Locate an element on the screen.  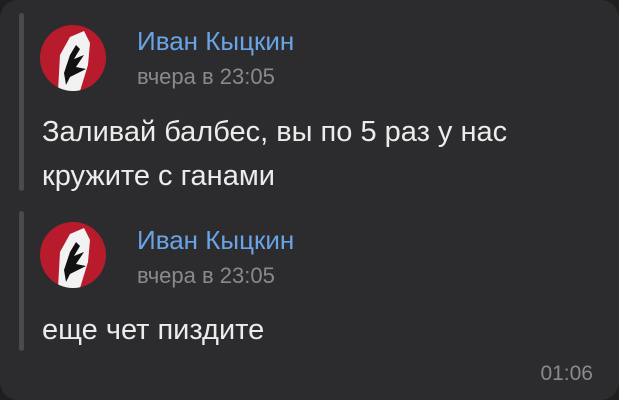
message-text-line: еще чет пиздите is located at coordinates (153, 330).